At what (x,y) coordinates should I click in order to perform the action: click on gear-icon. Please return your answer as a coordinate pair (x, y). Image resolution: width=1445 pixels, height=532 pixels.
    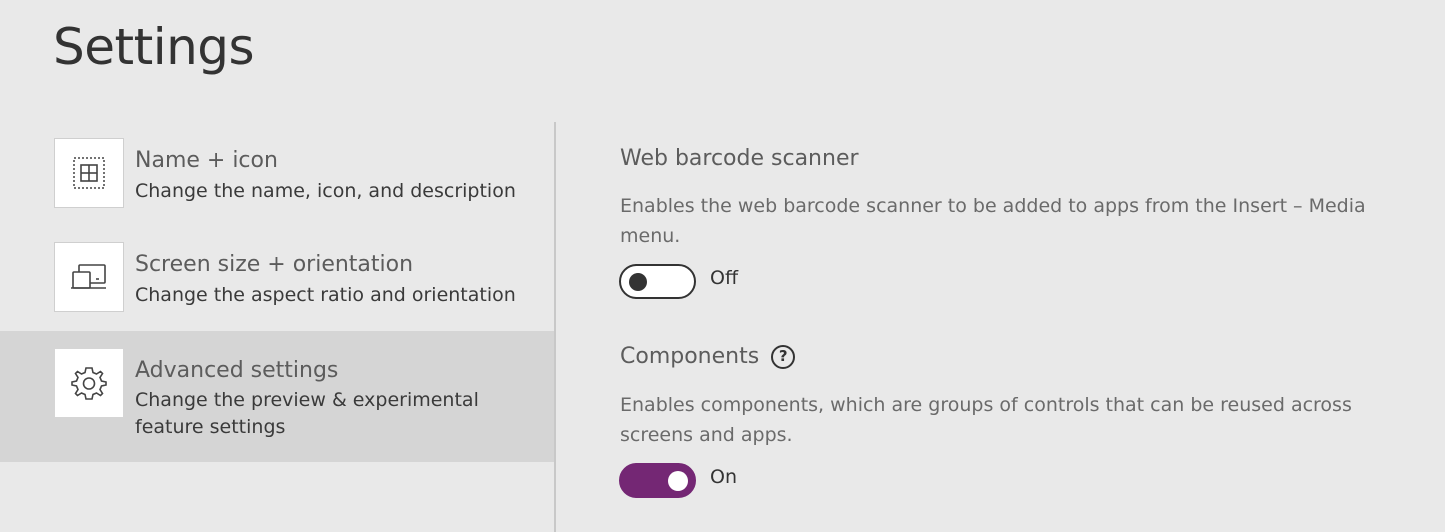
    Looking at the image, I should click on (89, 383).